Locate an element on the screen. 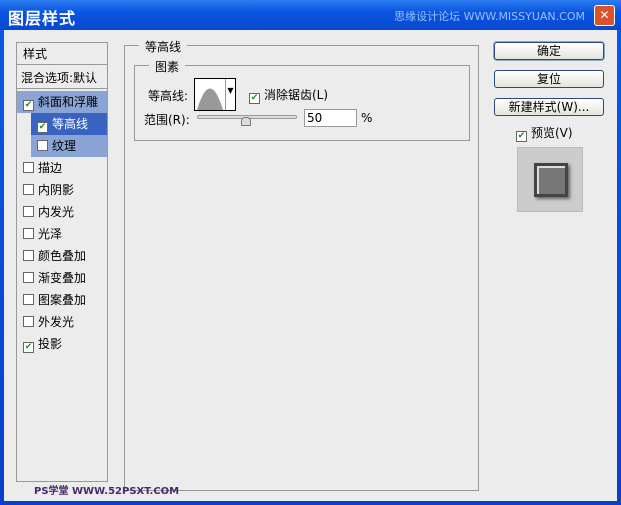 Image resolution: width=621 pixels, height=505 pixels. style-preview is located at coordinates (550, 179).